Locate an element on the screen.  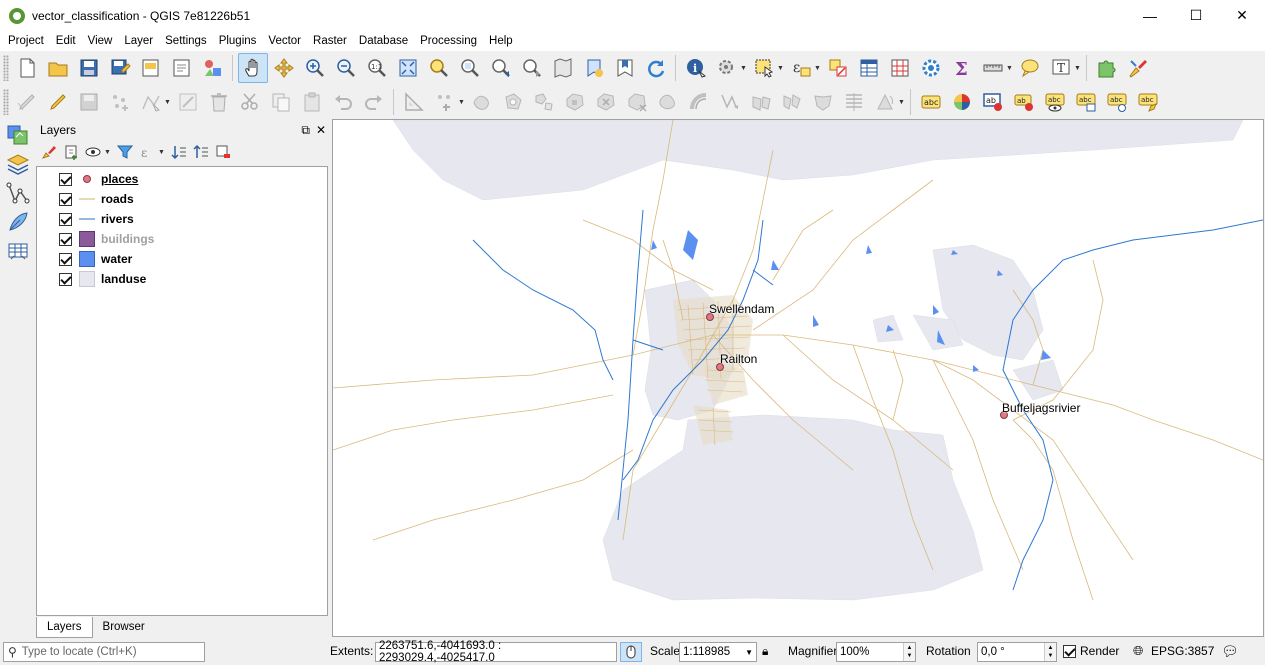
zoom-native-button: 1:1 is located at coordinates (377, 68).